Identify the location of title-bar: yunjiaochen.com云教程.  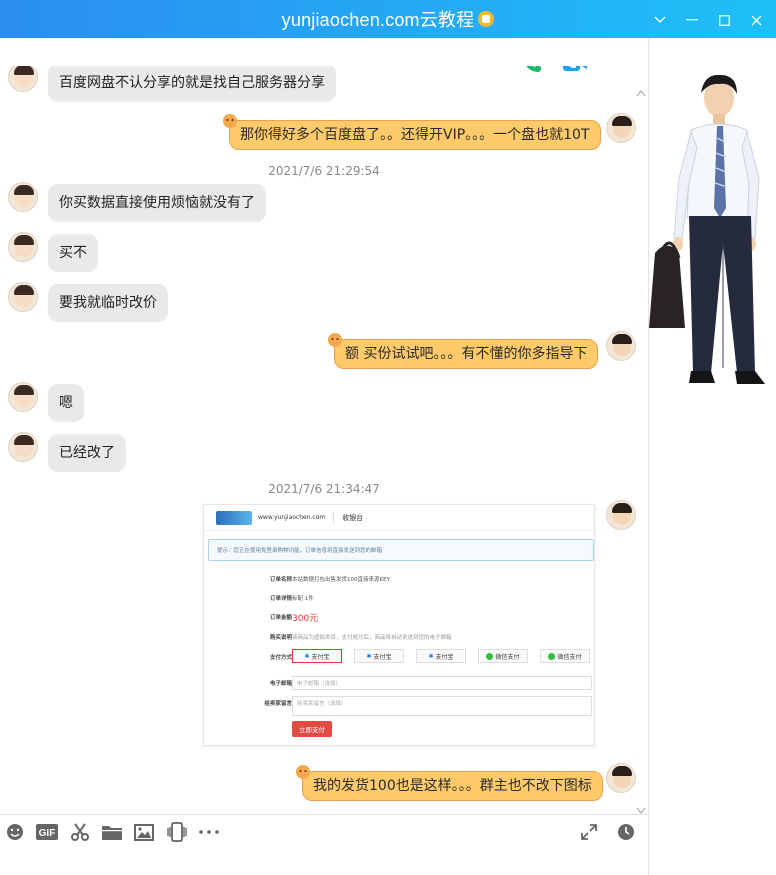
(388, 19).